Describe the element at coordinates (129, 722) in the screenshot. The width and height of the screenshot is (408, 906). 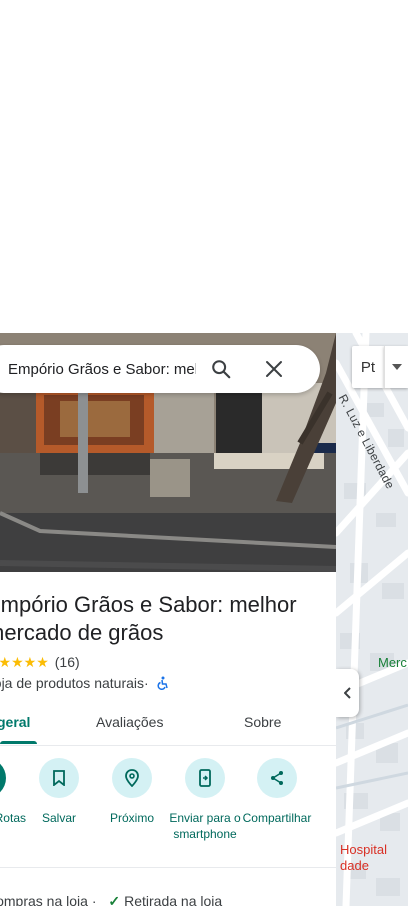
I see `tab-reviews: Avaliações` at that location.